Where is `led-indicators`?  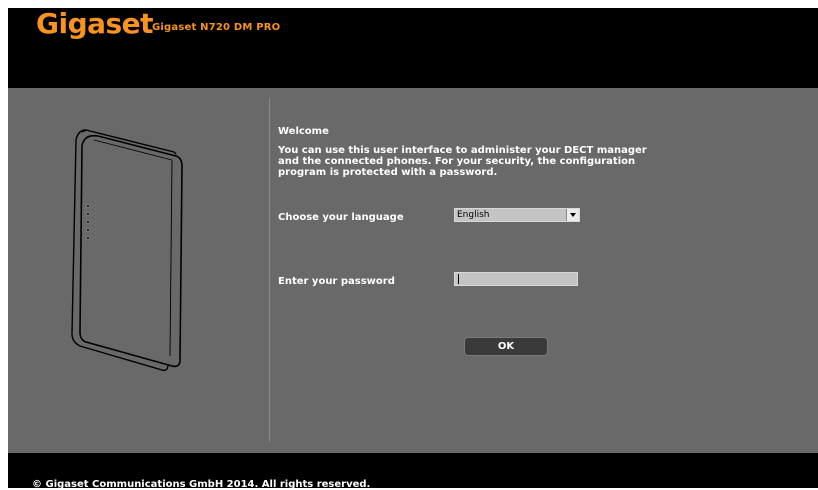 led-indicators is located at coordinates (88, 222).